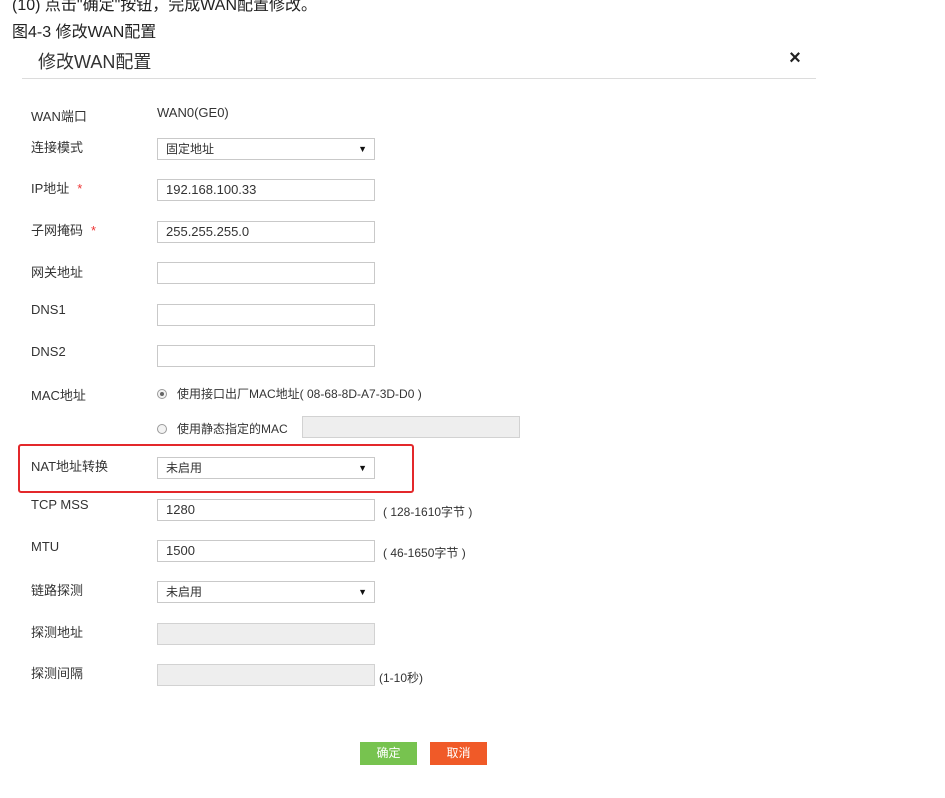 The width and height of the screenshot is (945, 798). Describe the element at coordinates (184, 592) in the screenshot. I see `link-probe-selected: 未启用` at that location.